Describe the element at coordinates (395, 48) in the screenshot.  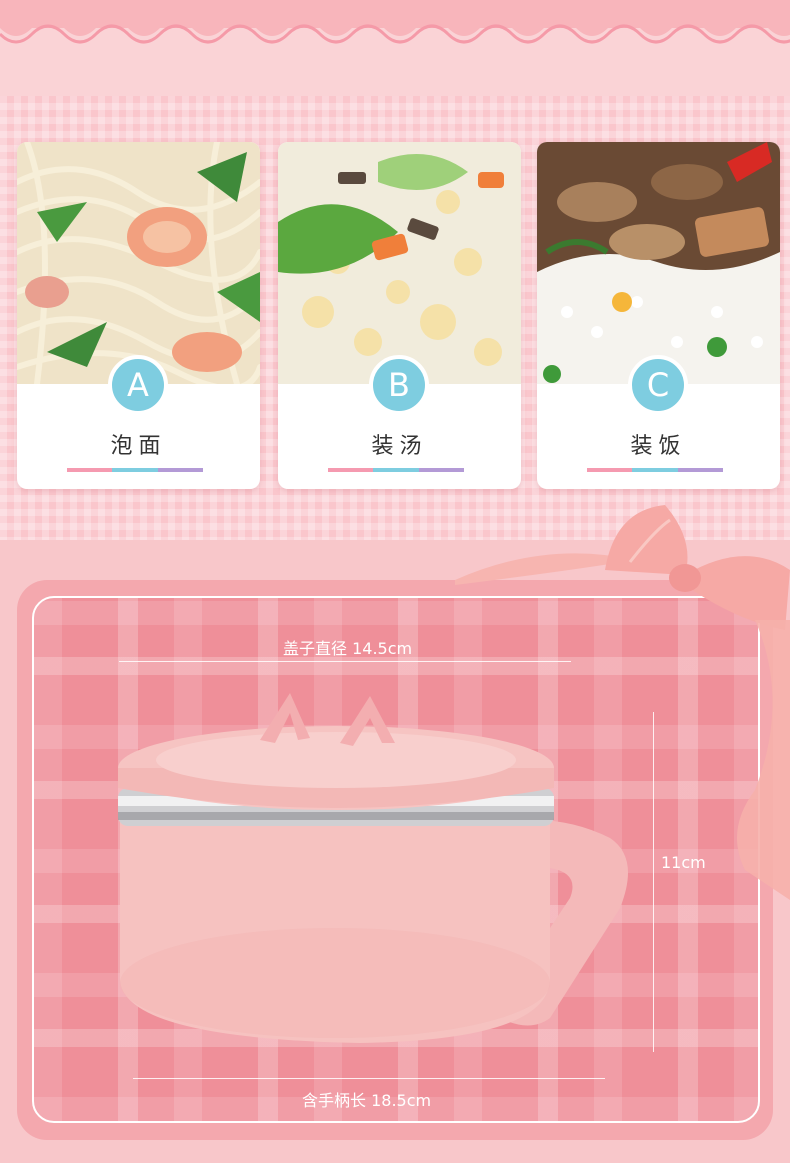
I see `top-banner` at that location.